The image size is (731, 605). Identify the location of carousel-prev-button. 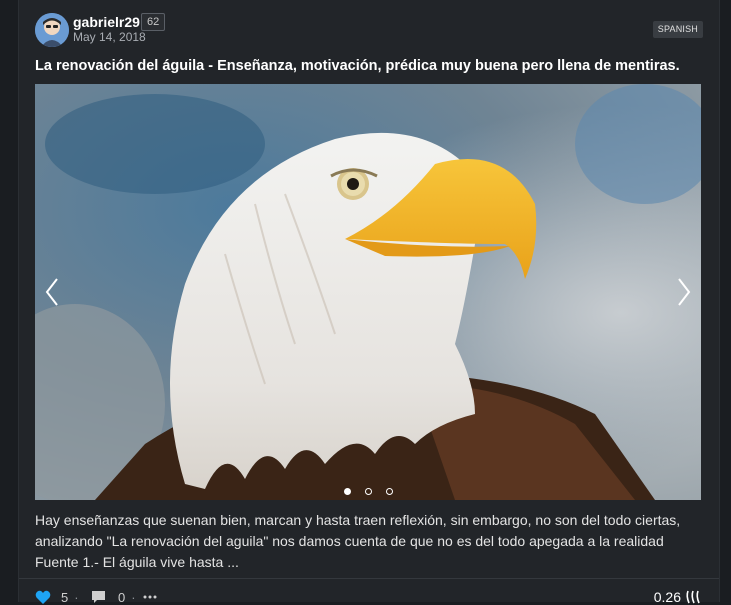
(52, 292).